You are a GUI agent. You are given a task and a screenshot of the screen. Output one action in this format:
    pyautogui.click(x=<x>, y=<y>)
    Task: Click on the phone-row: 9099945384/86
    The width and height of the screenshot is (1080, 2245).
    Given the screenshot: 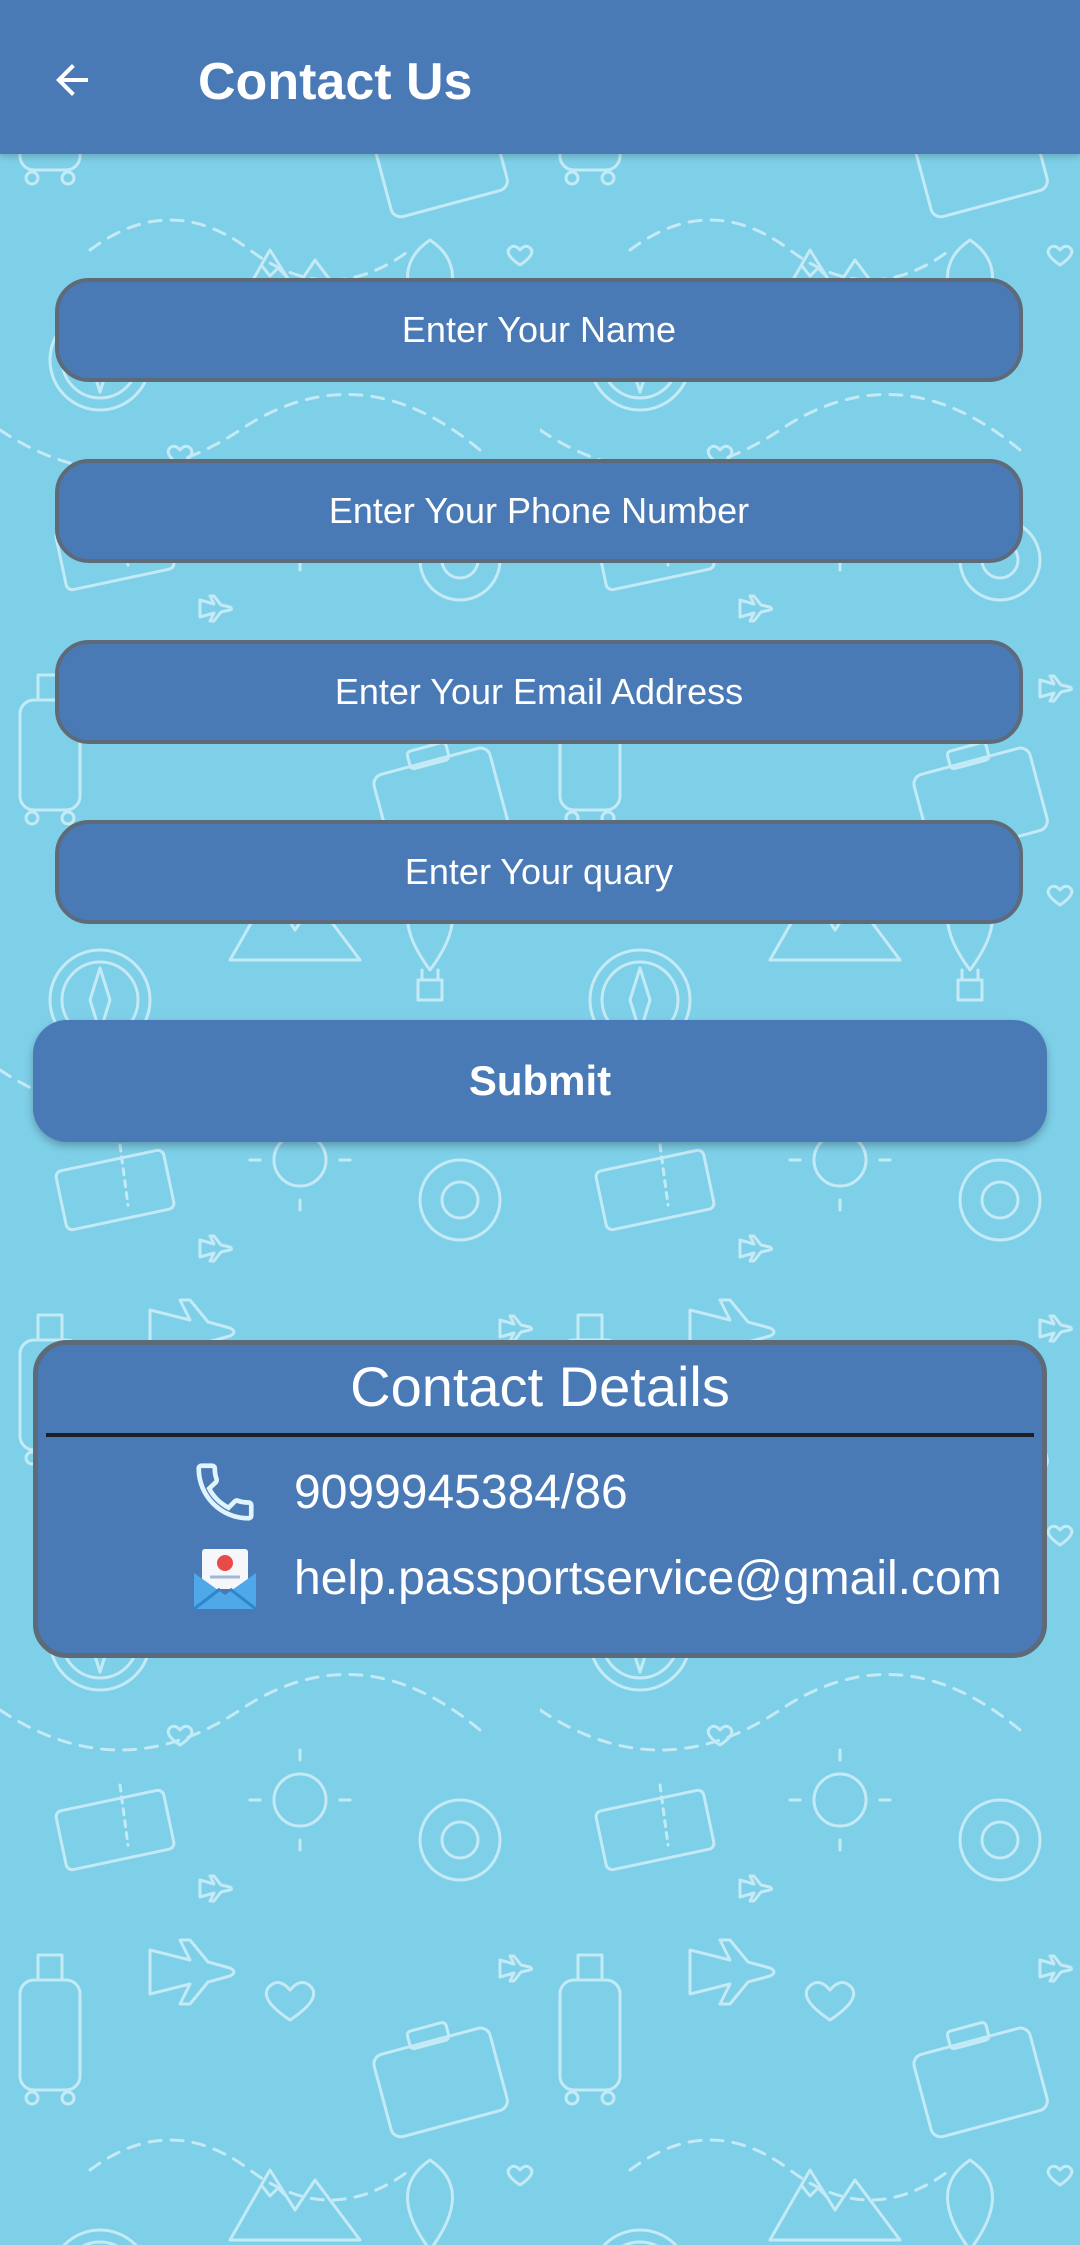 What is the action you would take?
    pyautogui.click(x=409, y=1492)
    